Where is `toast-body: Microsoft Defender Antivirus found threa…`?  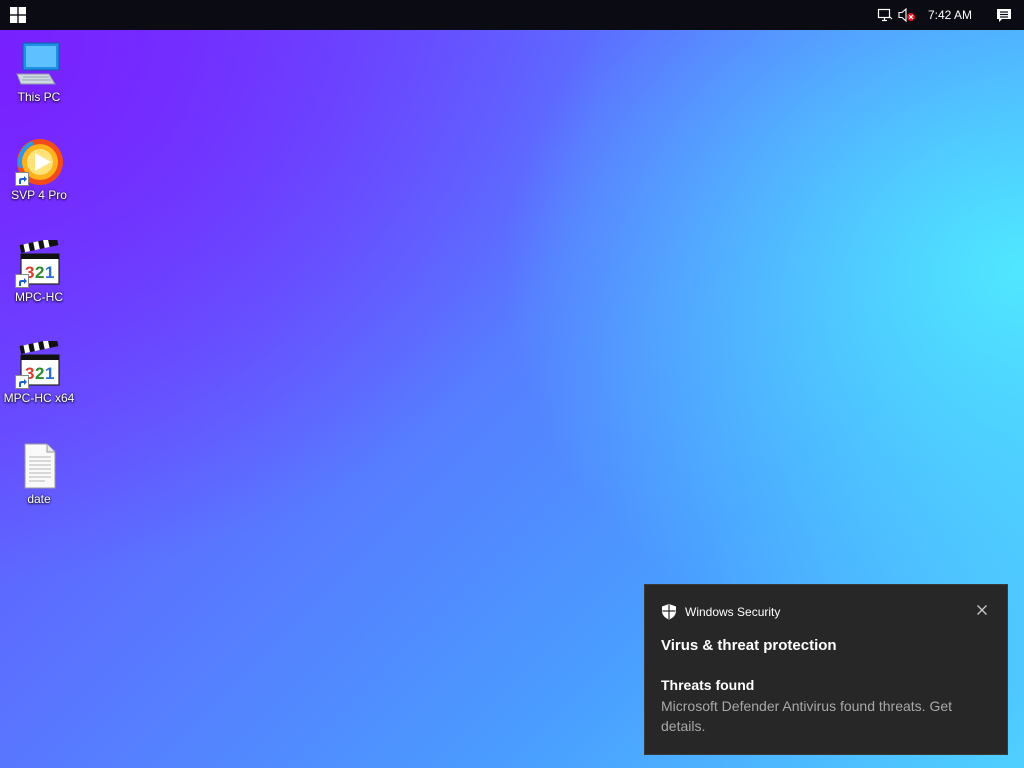 toast-body: Microsoft Defender Antivirus found threa… is located at coordinates (807, 716).